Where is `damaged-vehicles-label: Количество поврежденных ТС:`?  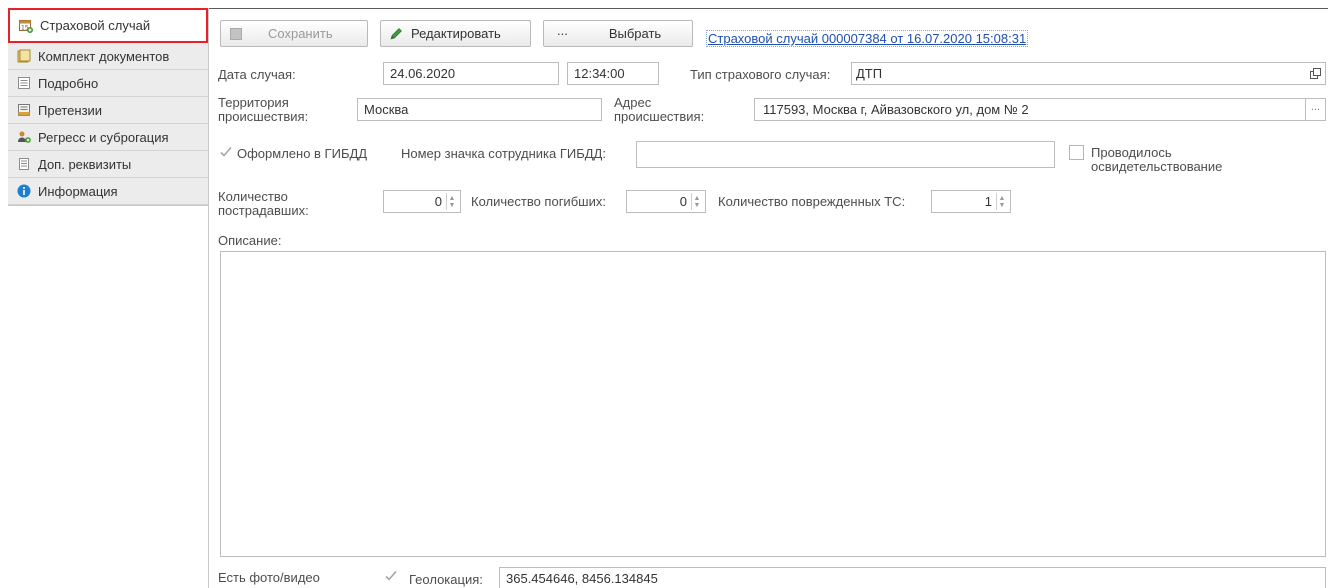 damaged-vehicles-label: Количество поврежденных ТС: is located at coordinates (812, 201).